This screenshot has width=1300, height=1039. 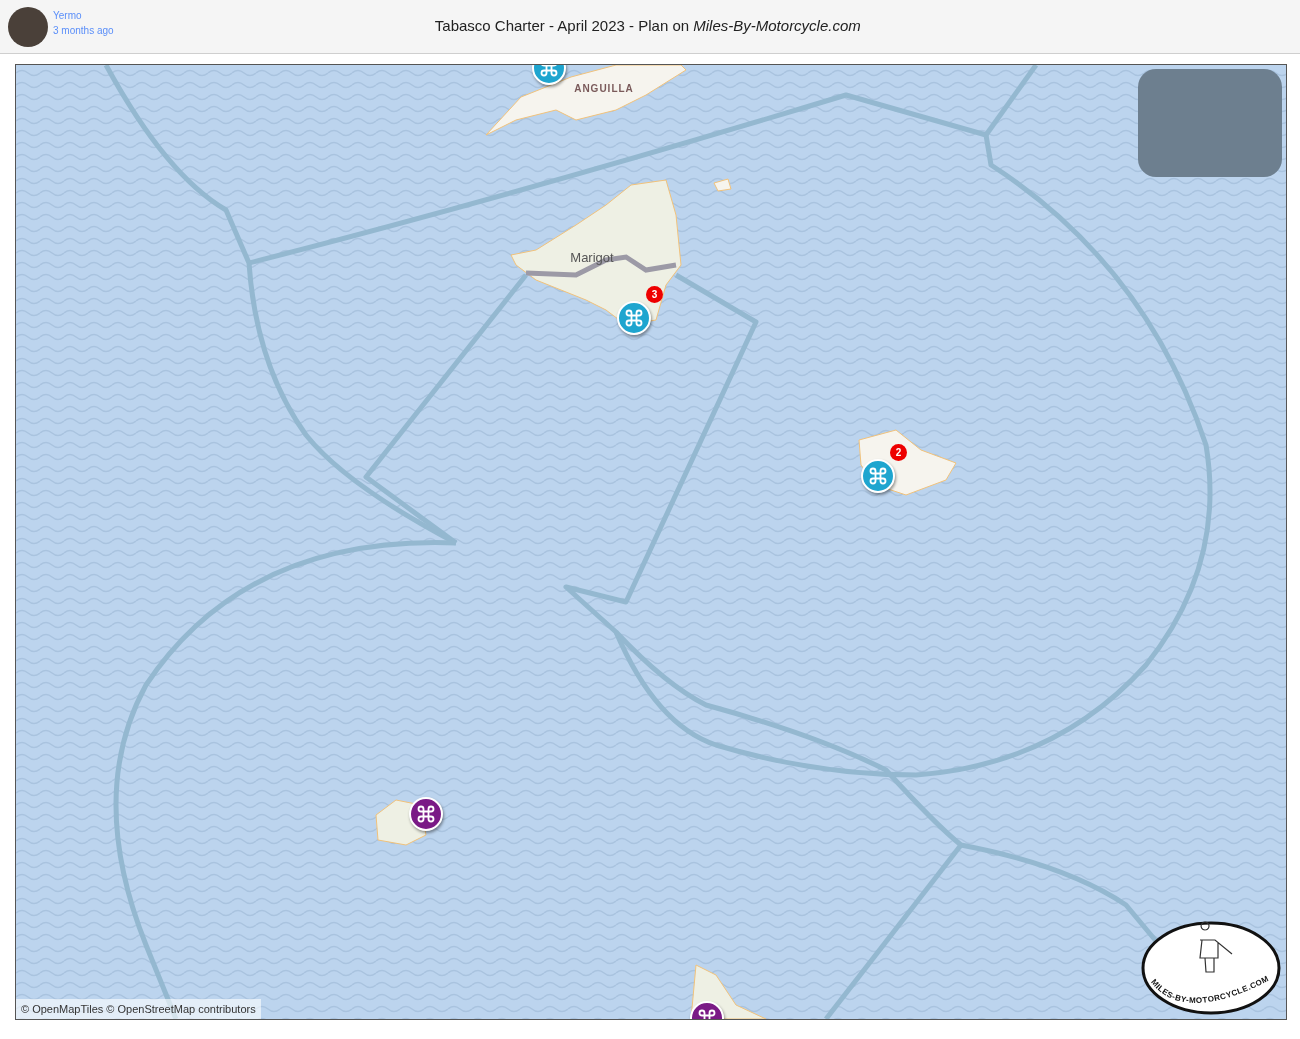 I want to click on page-title: Tabasco Charter - April 2023 - Plan on Miles-By-Motorcycle.com, so click(x=647, y=26).